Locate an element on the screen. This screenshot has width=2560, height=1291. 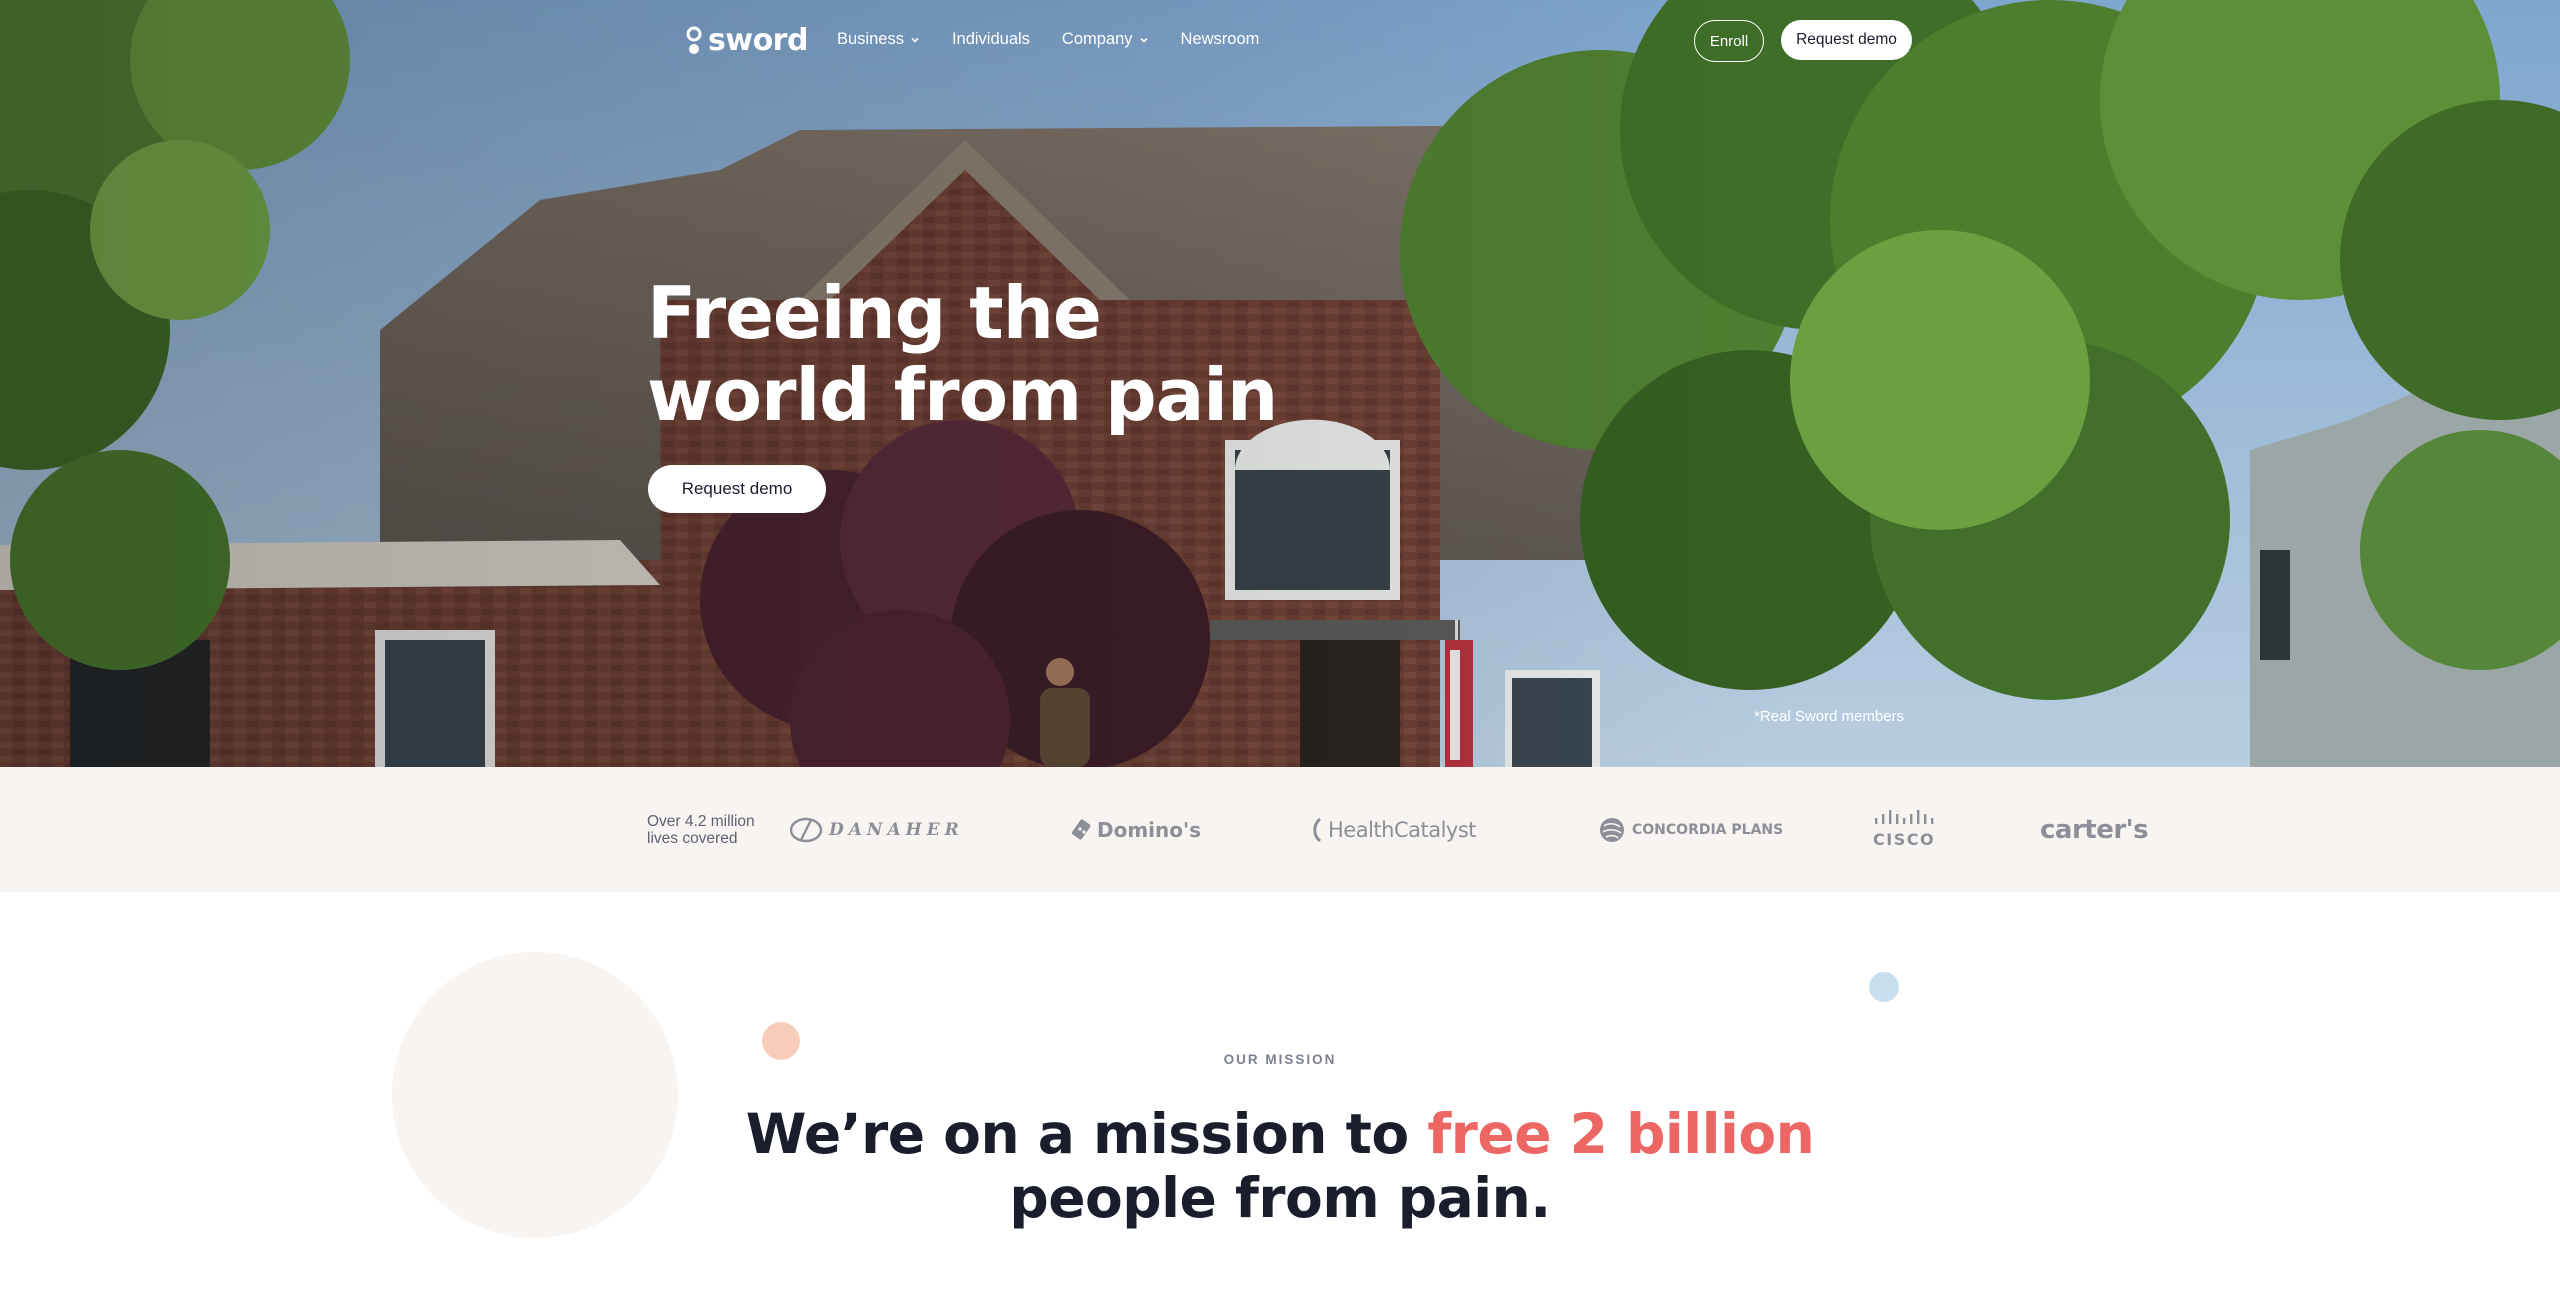
lives-covered-text: Over 4.2 million lives covered is located at coordinates (707, 830).